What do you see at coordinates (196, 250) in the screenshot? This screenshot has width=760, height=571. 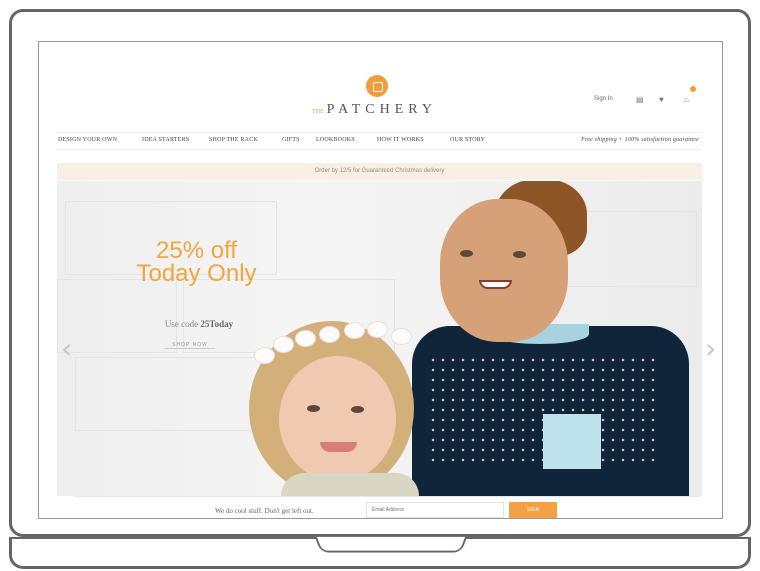 I see `promo-discount: 25% off` at bounding box center [196, 250].